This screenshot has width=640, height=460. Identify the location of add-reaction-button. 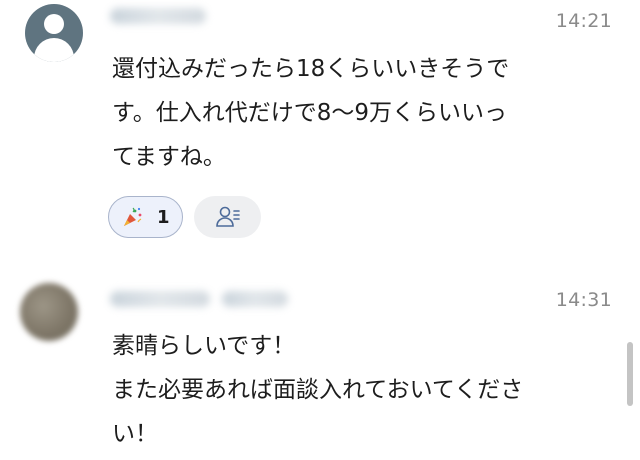
(227, 217).